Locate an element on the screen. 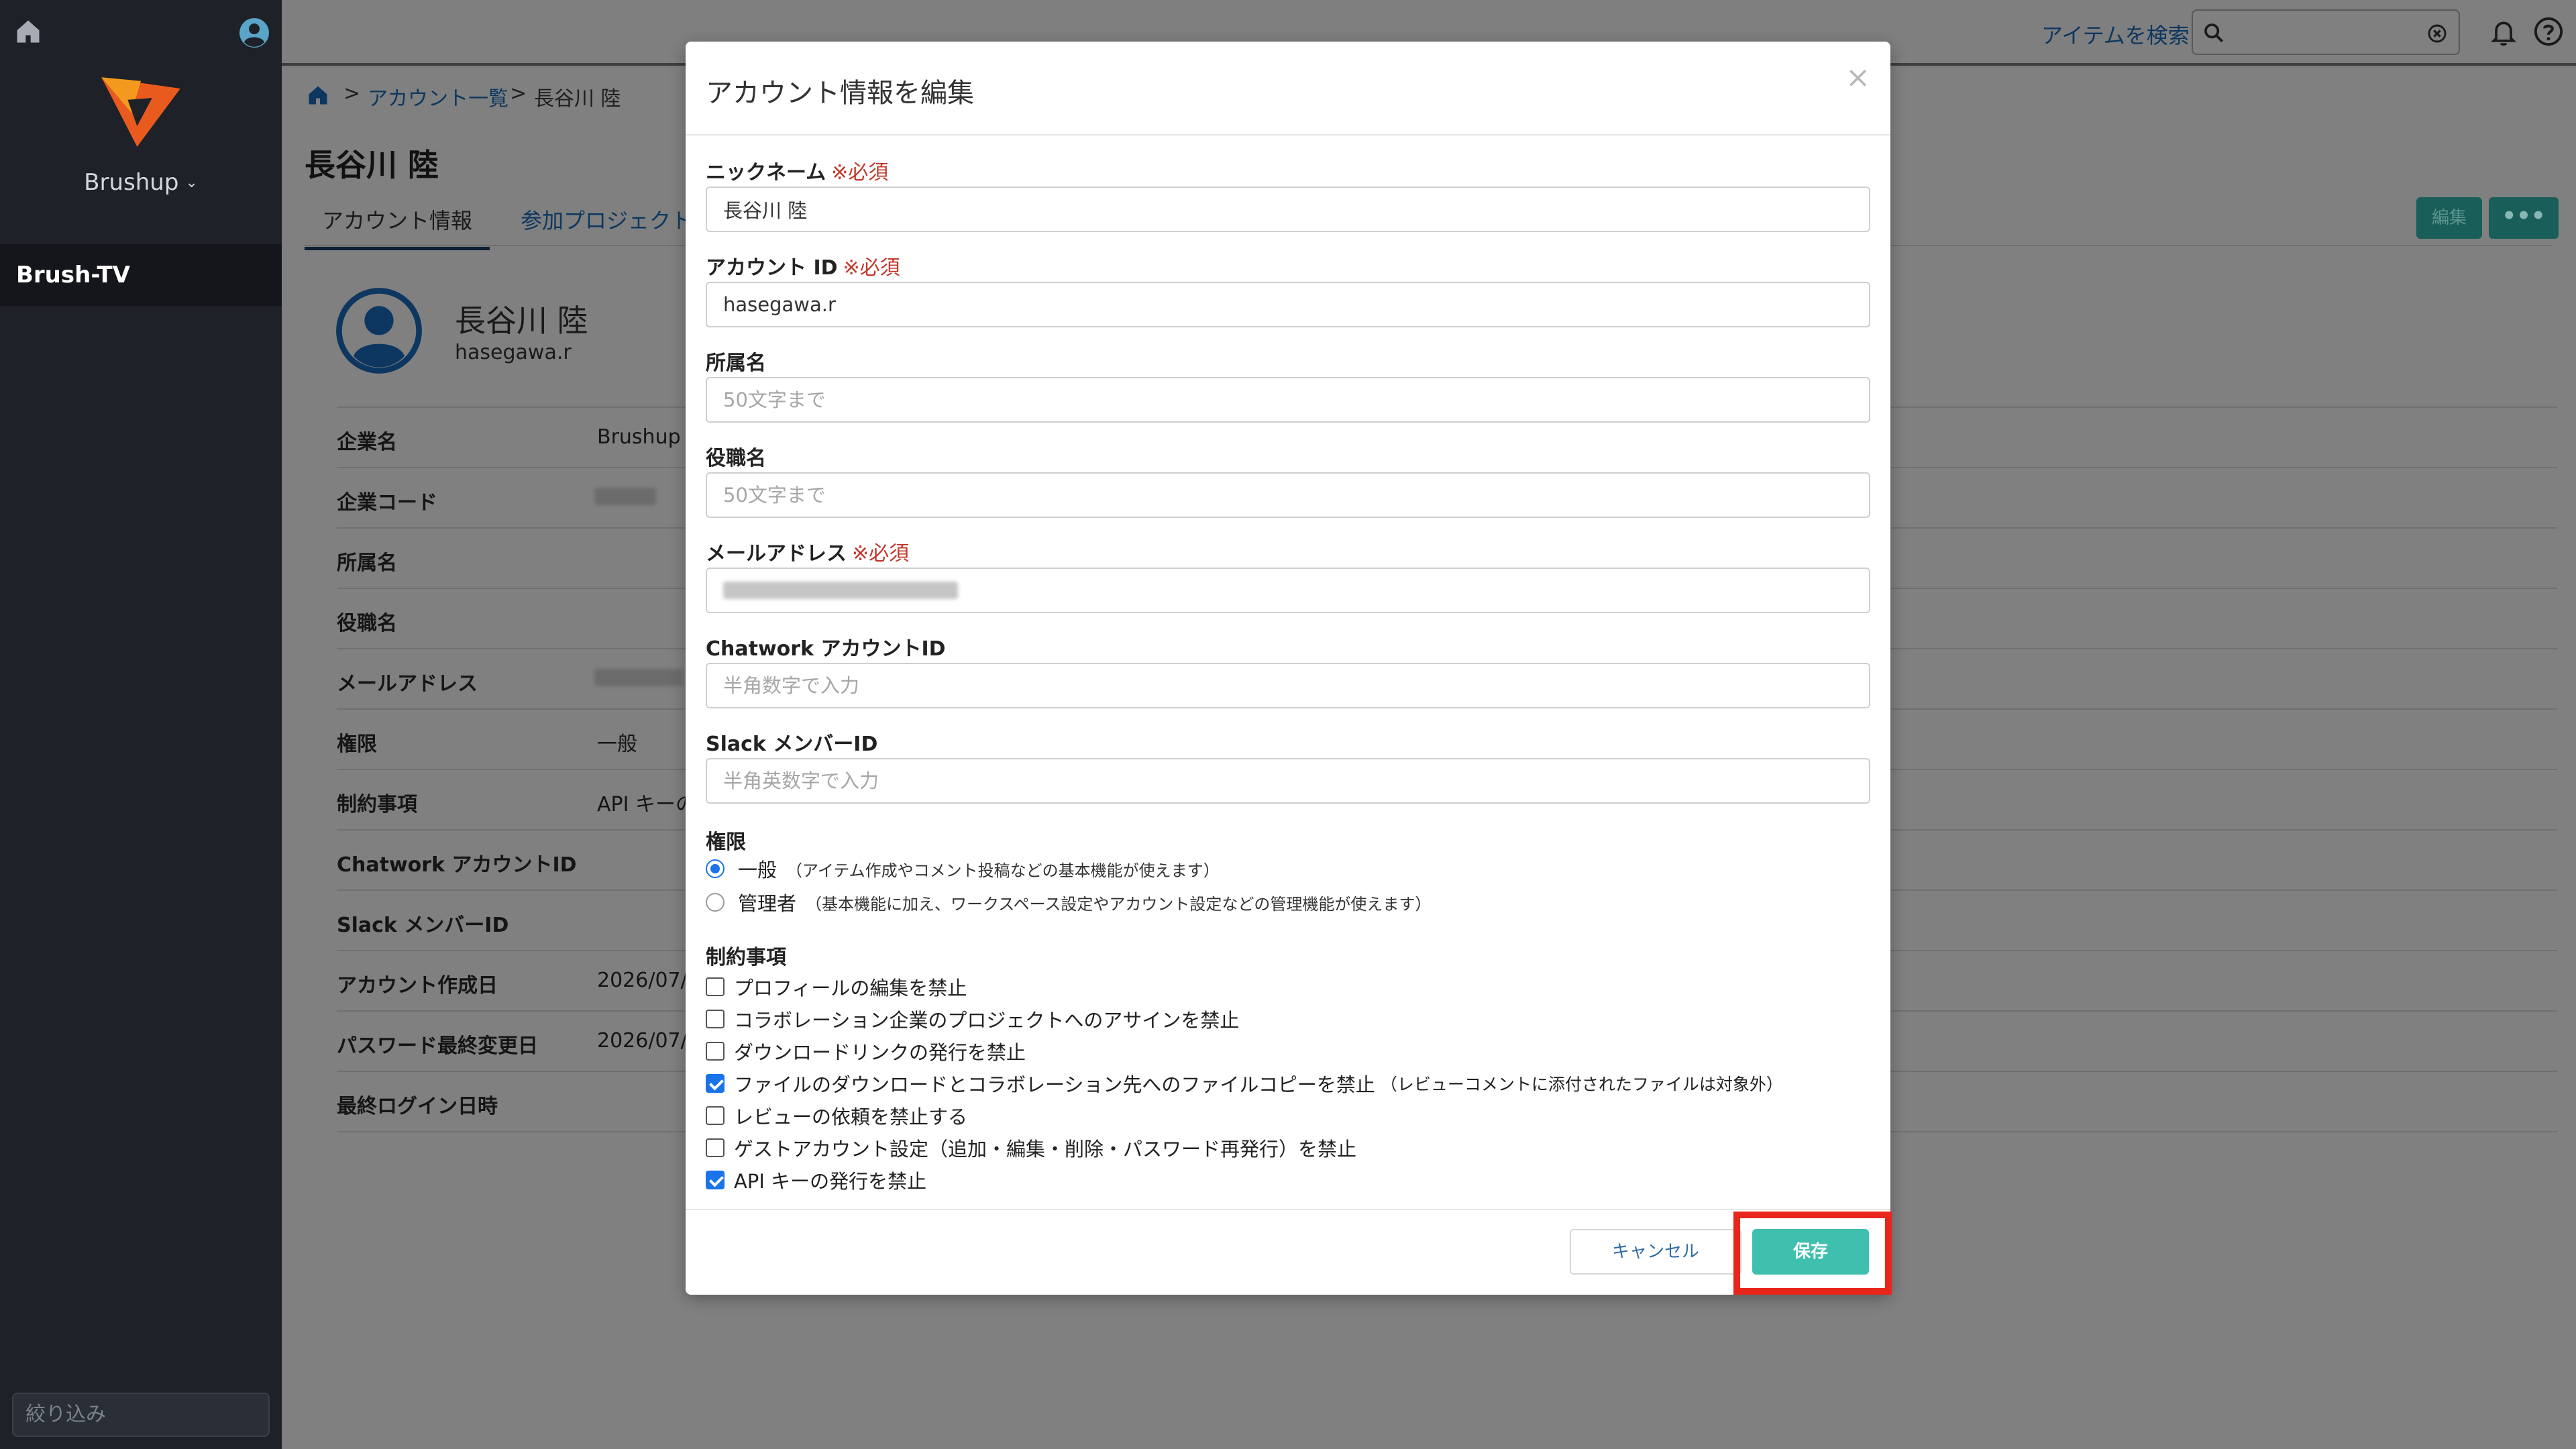  restriction-item: ゲストアカウント設定（追加・編集・削除・パスワード再発行）を禁止 is located at coordinates (1031, 1148).